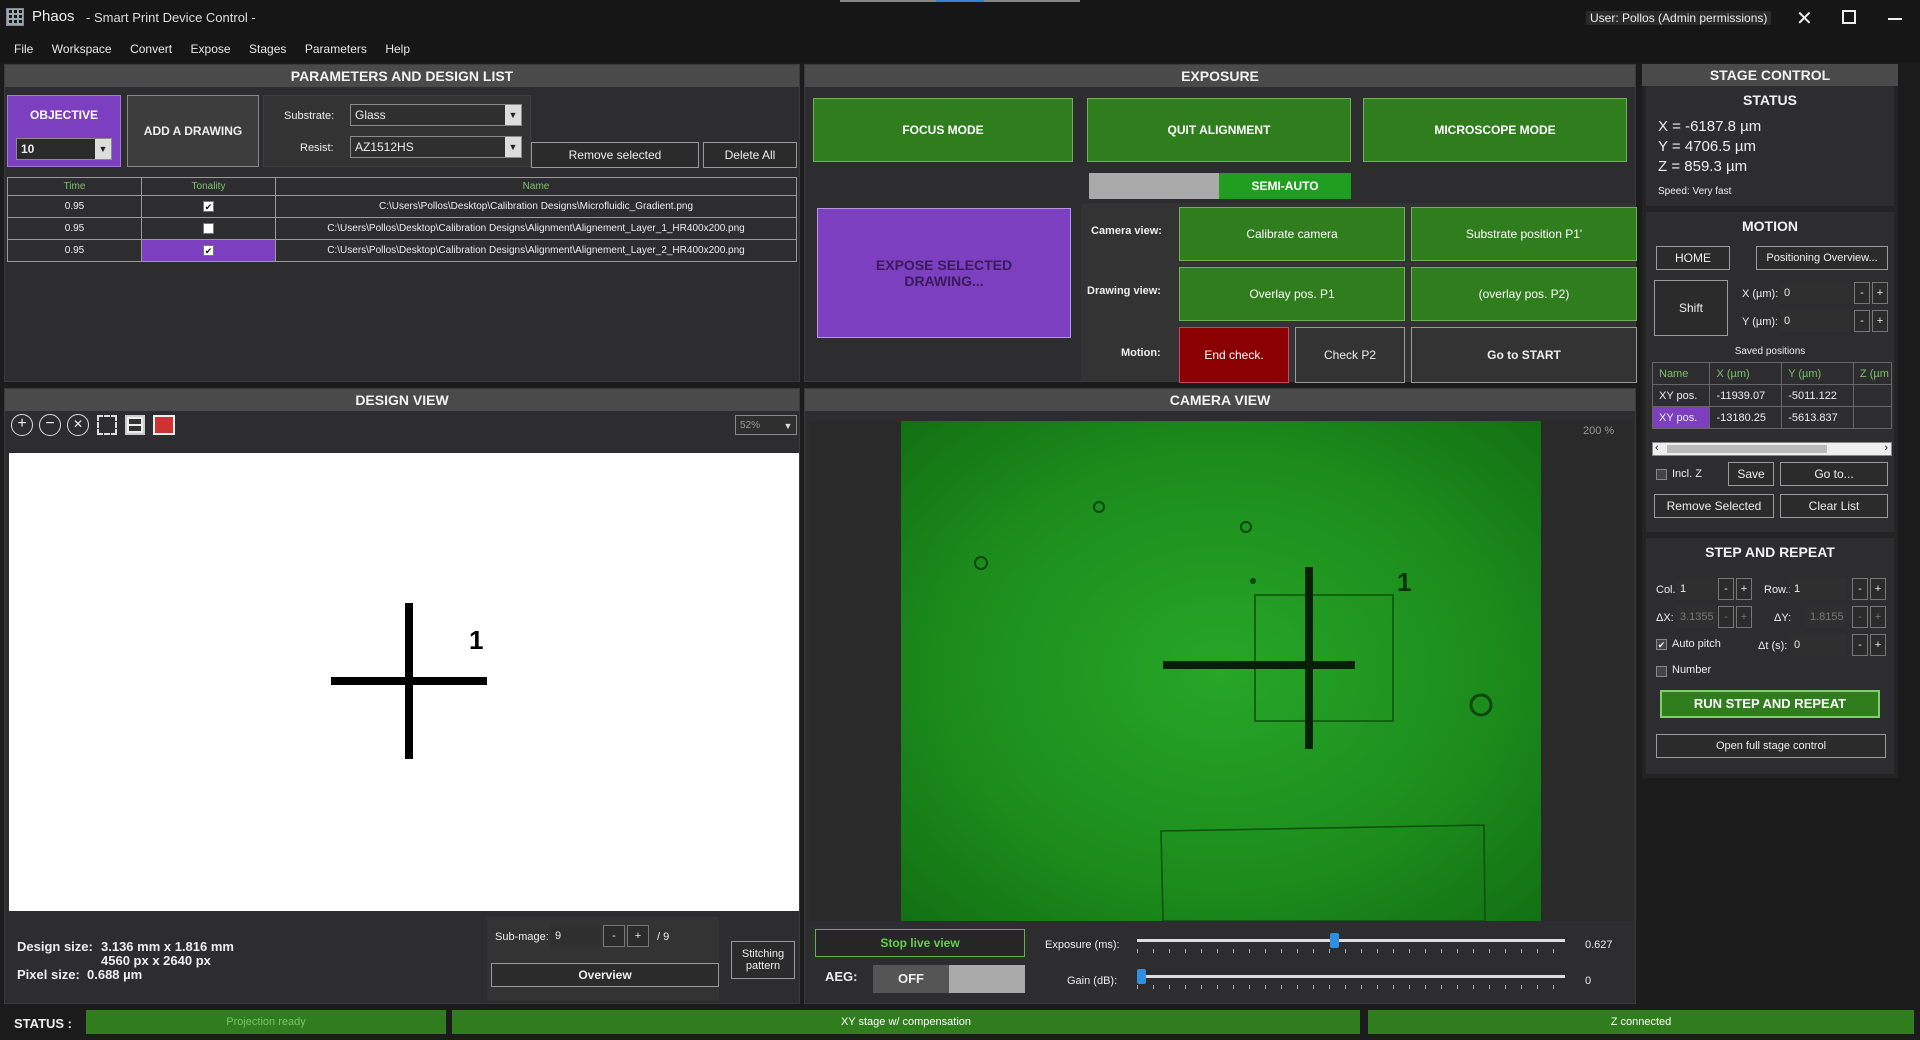  Describe the element at coordinates (135, 425) in the screenshot. I see `save-icon` at that location.